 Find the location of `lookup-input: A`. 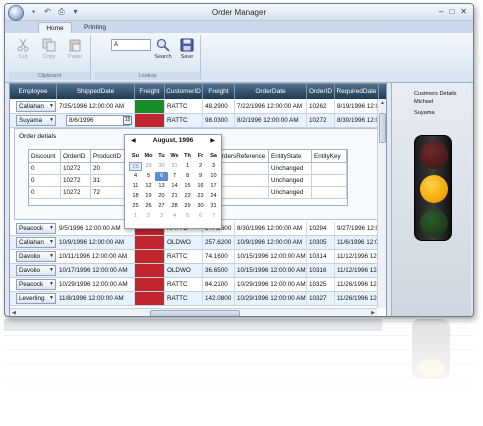

lookup-input: A is located at coordinates (131, 45).